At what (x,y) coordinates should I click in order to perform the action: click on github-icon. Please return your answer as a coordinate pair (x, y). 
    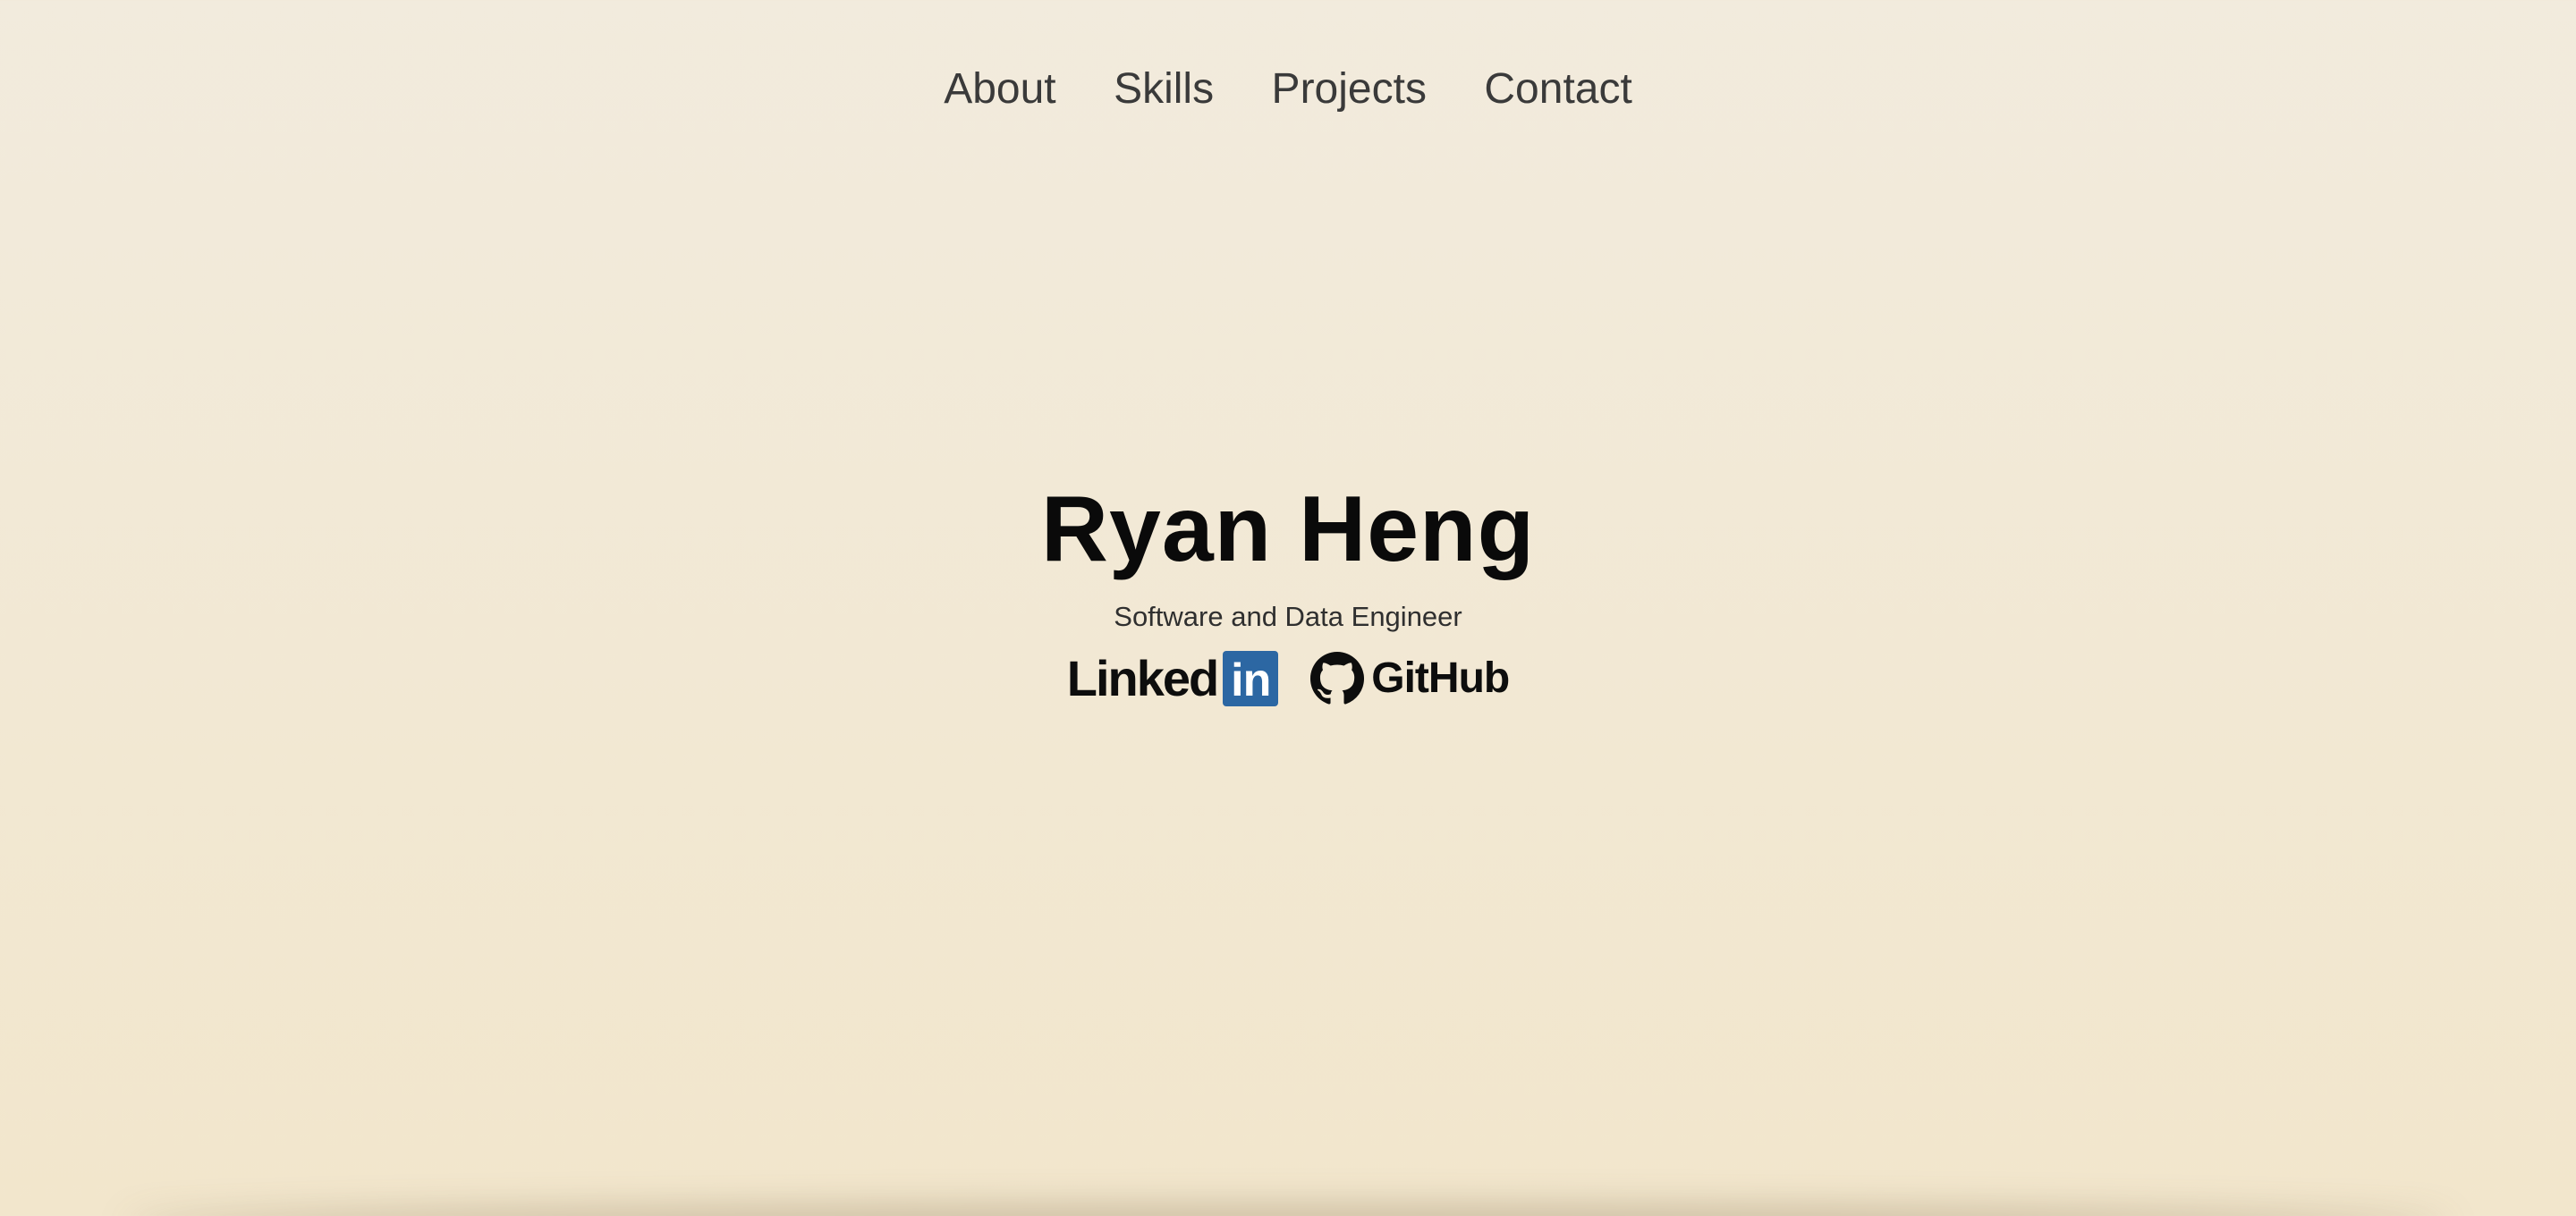
    Looking at the image, I should click on (1337, 679).